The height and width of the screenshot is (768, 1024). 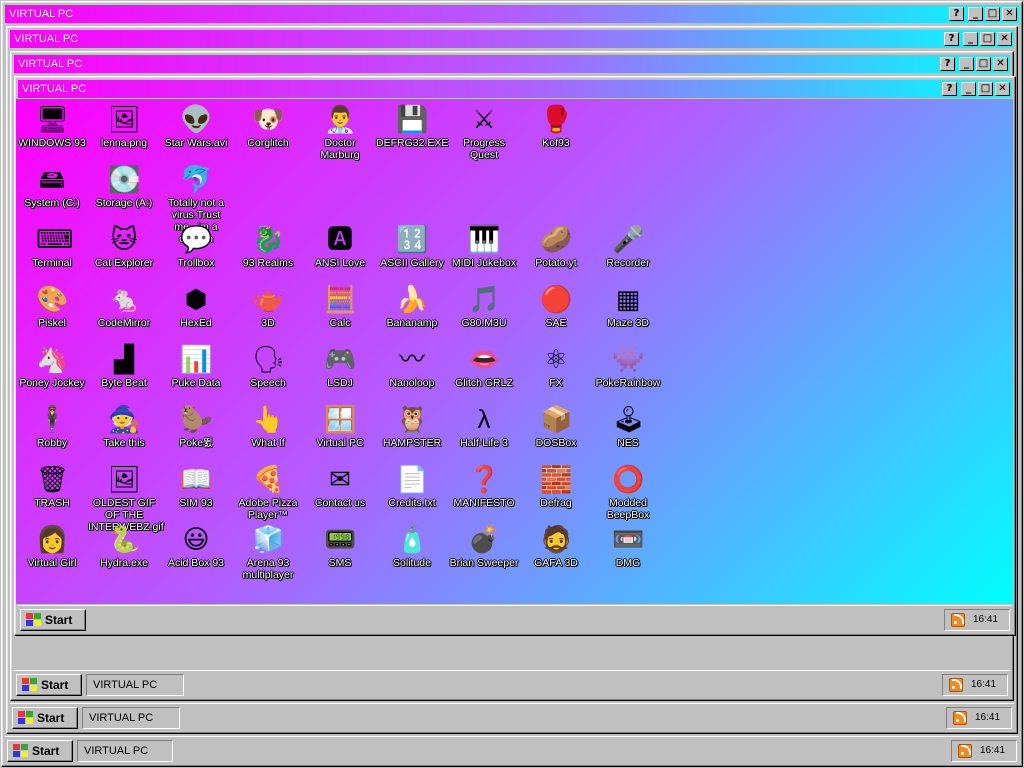 What do you see at coordinates (556, 246) in the screenshot?
I see `desktop-icon: 🥔 Potato.yt` at bounding box center [556, 246].